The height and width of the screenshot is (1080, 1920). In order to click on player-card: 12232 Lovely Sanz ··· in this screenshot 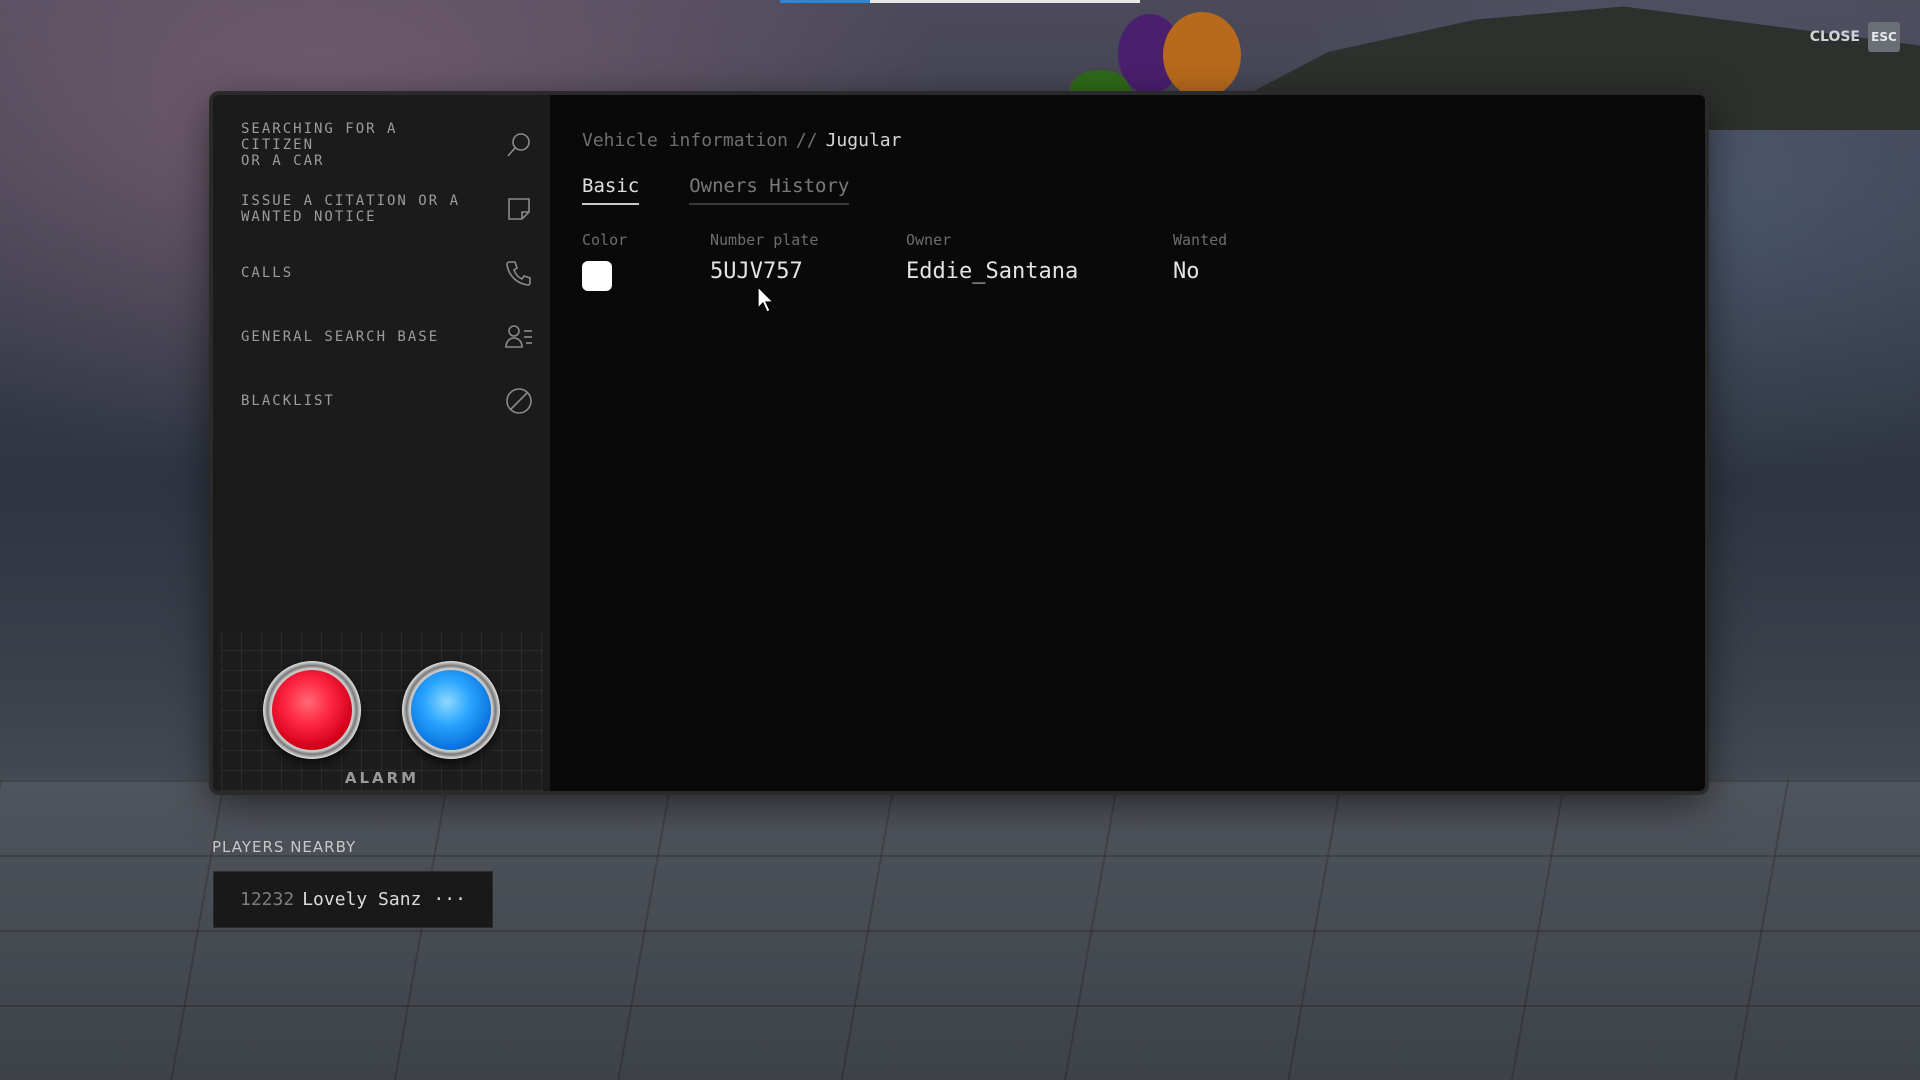, I will do `click(353, 899)`.